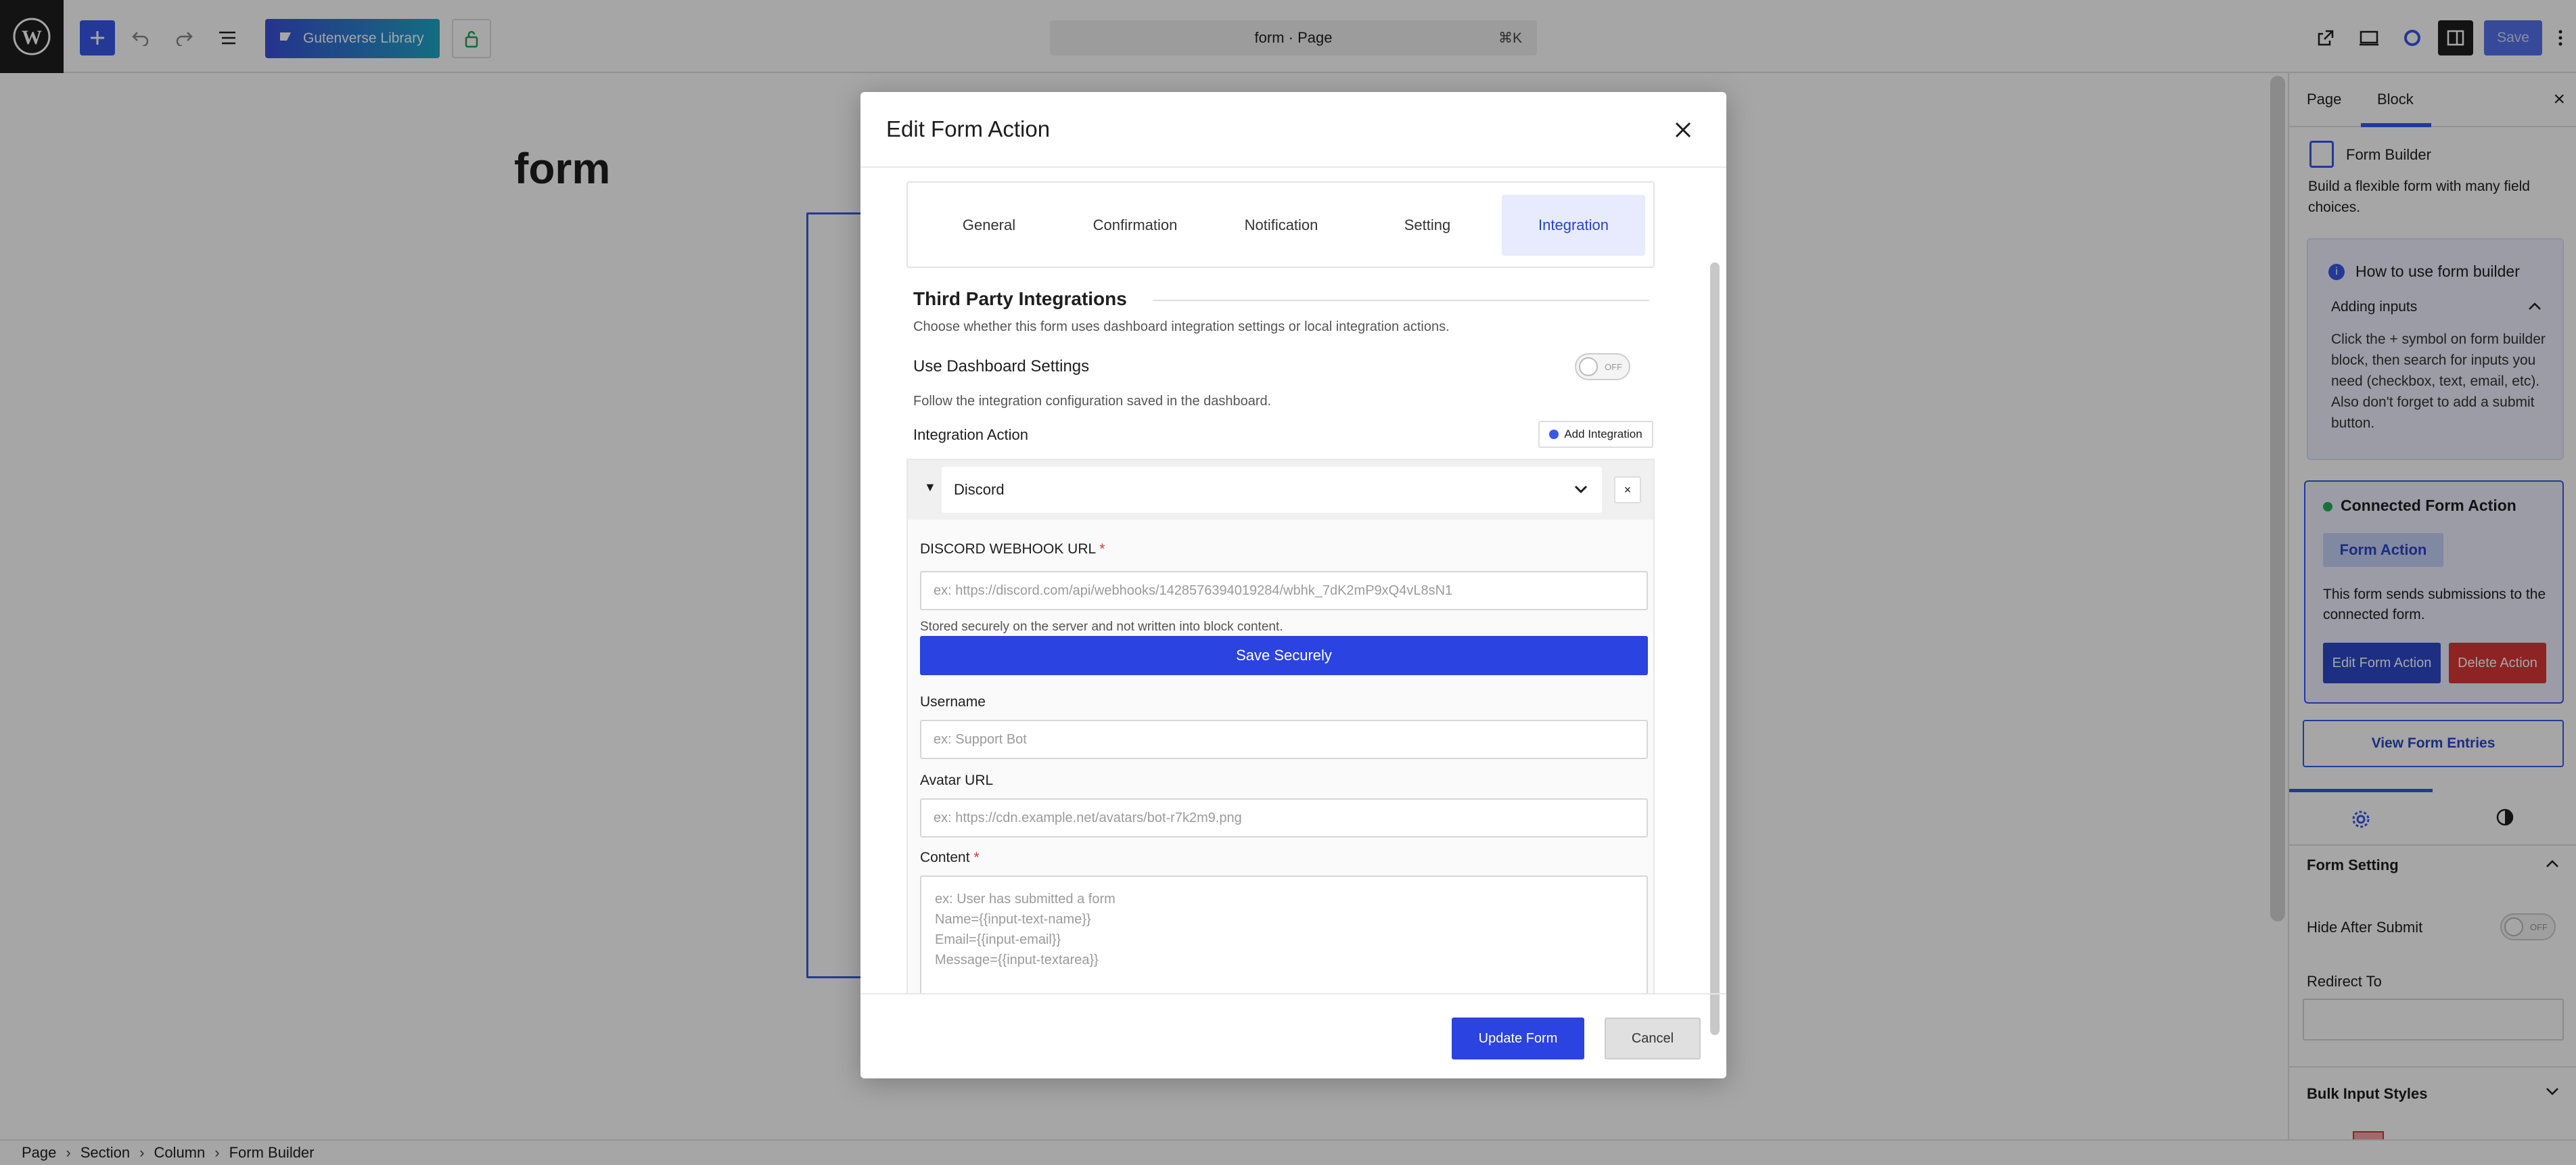  Describe the element at coordinates (1683, 130) in the screenshot. I see `close-icon` at that location.